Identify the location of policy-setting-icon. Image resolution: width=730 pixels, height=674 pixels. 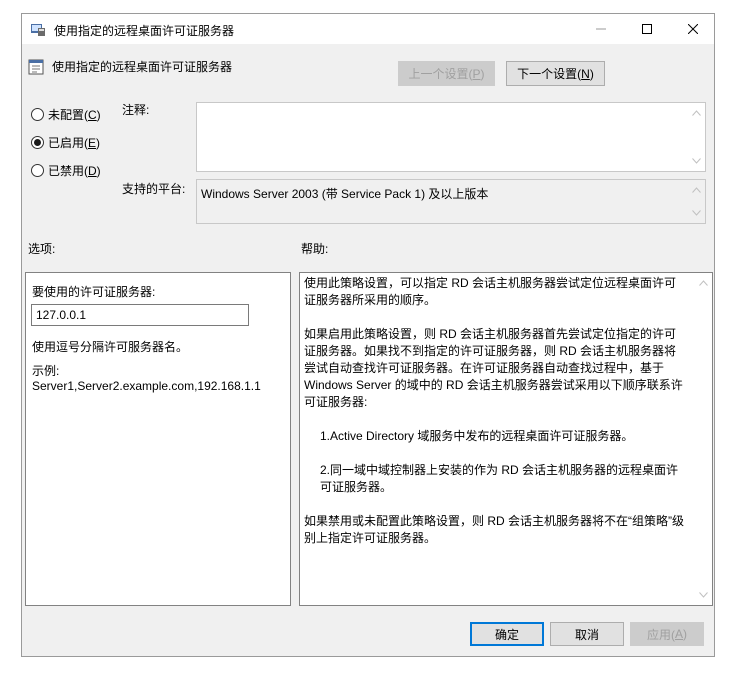
(36, 67).